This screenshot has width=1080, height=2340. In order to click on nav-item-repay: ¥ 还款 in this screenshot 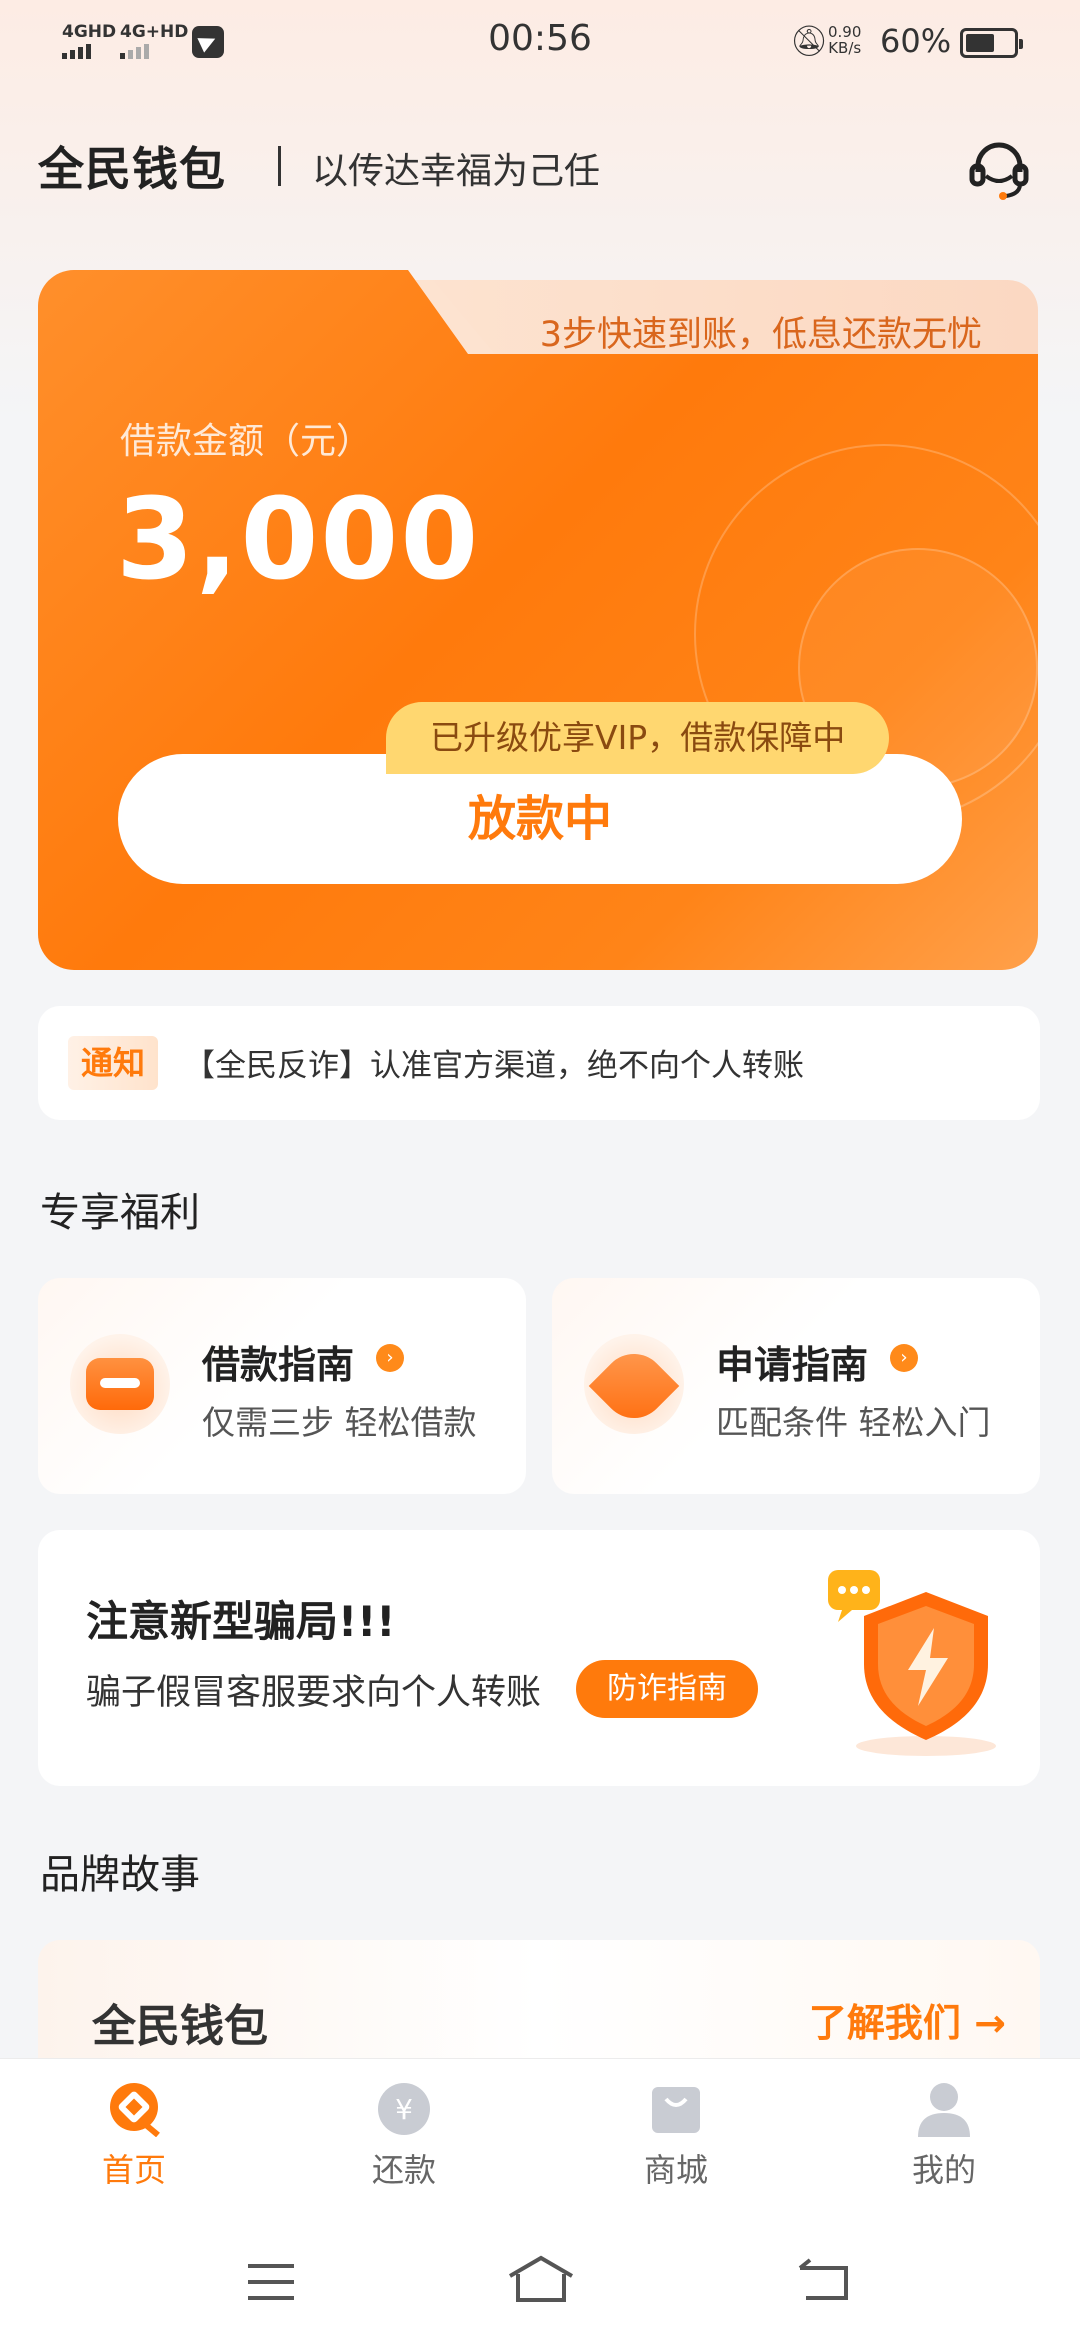, I will do `click(404, 2136)`.